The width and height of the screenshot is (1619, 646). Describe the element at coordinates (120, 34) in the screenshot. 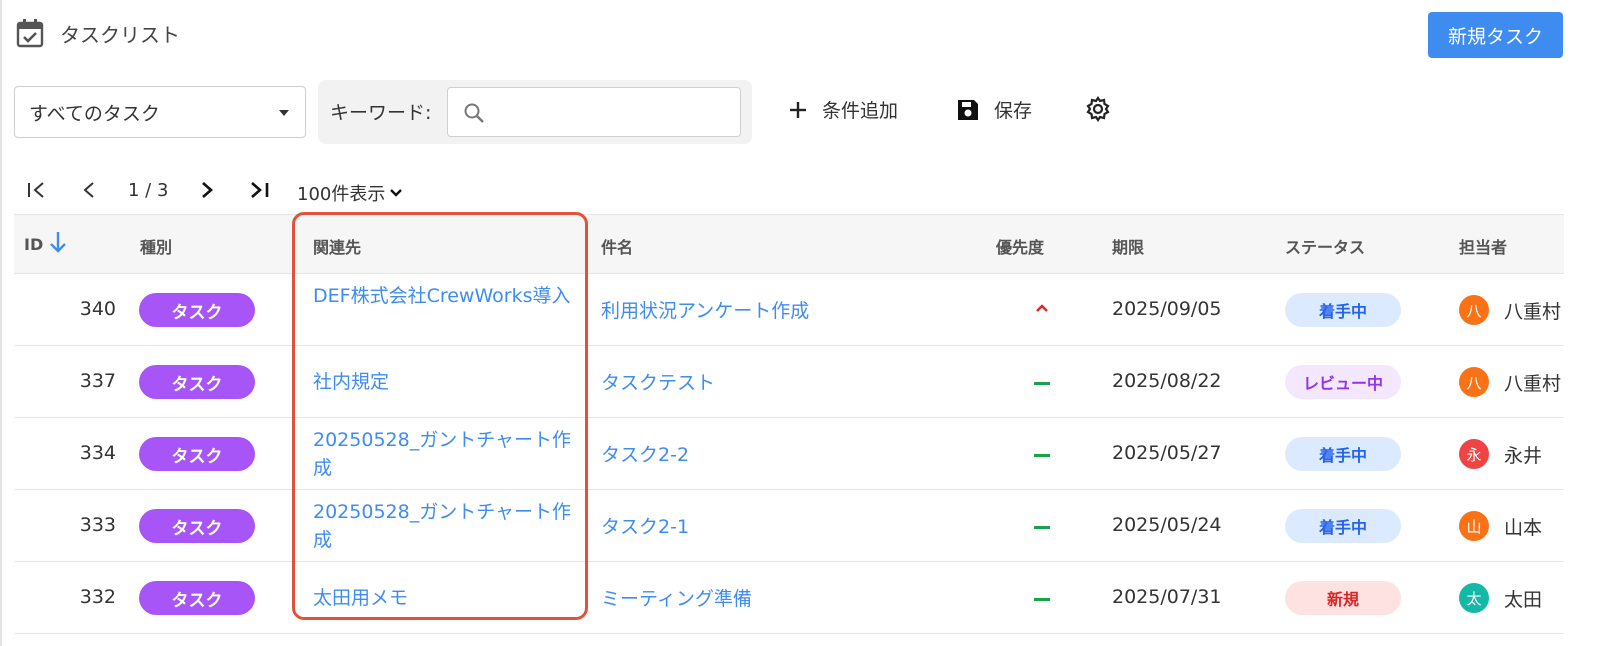

I see `page-title: タスクリスト` at that location.